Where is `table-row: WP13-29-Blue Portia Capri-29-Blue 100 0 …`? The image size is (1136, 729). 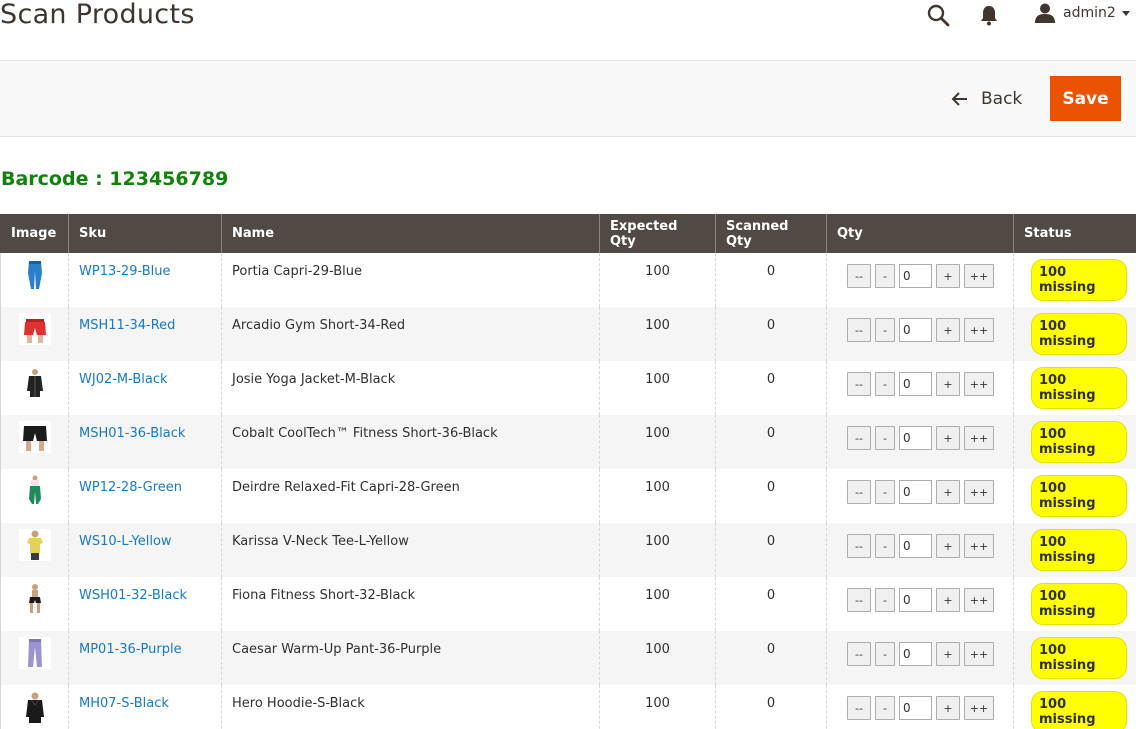 table-row: WP13-29-Blue Portia Capri-29-Blue 100 0 … is located at coordinates (568, 280).